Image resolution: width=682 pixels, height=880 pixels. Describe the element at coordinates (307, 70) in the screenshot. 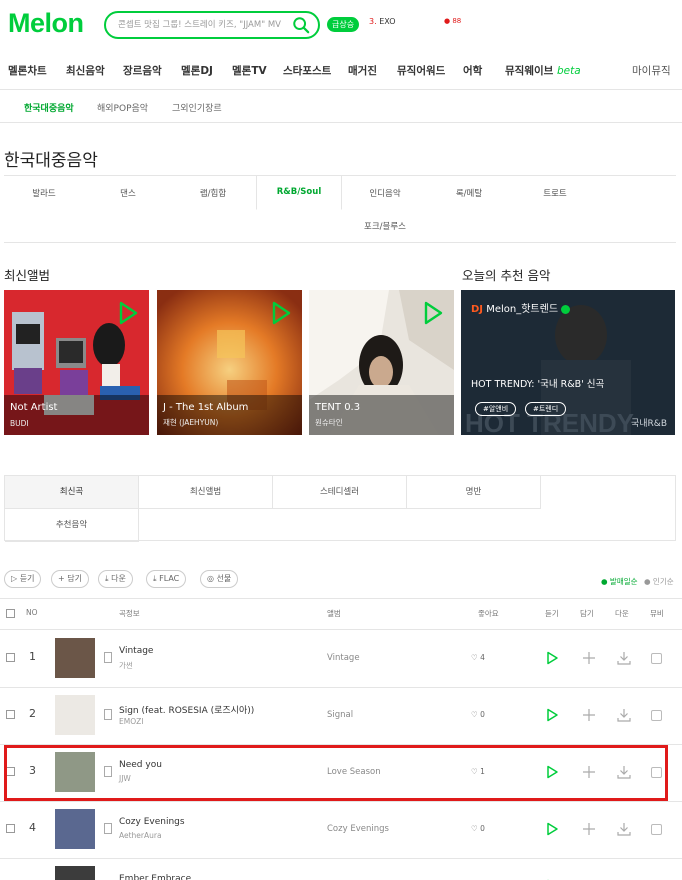

I see `nav-starpost: 스타포스트` at that location.